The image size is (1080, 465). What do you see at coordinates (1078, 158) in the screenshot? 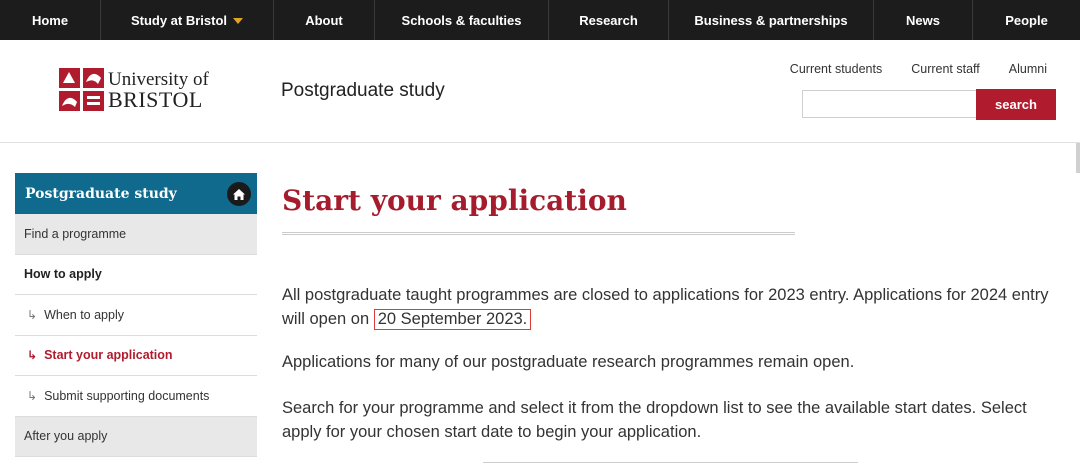
I see `scrollbar` at bounding box center [1078, 158].